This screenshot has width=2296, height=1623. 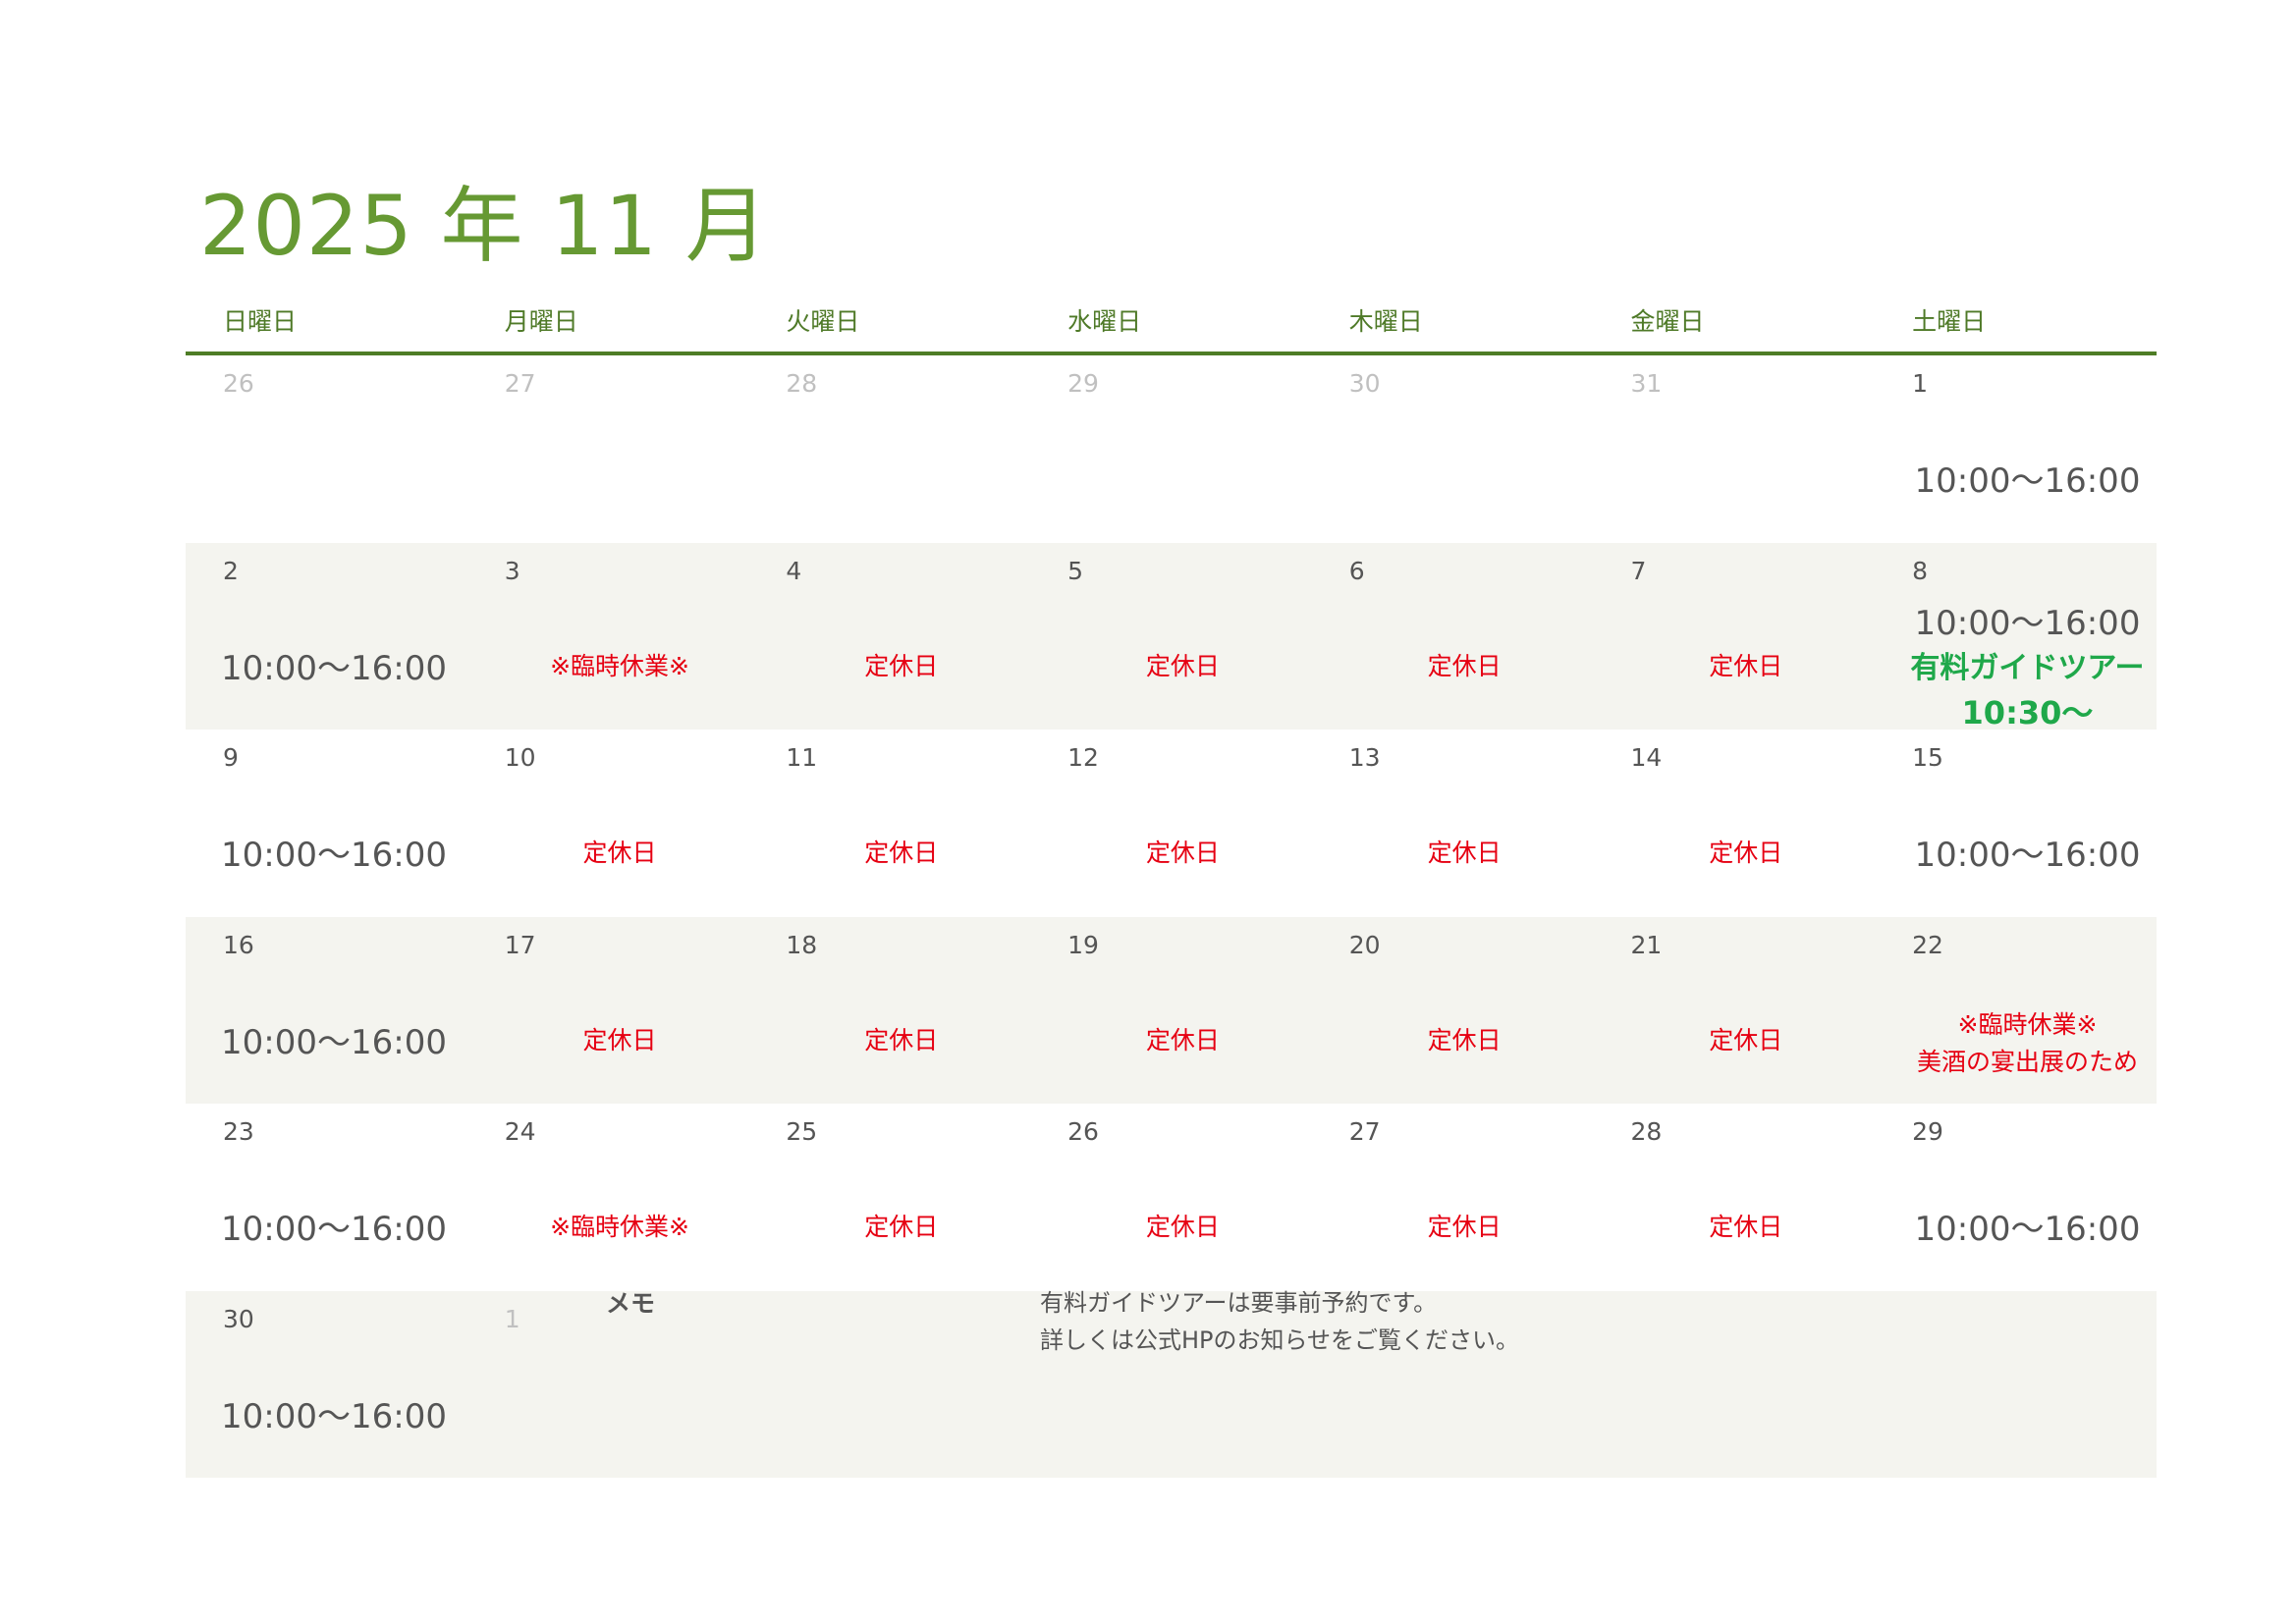 I want to click on day-cell: 27, so click(x=608, y=449).